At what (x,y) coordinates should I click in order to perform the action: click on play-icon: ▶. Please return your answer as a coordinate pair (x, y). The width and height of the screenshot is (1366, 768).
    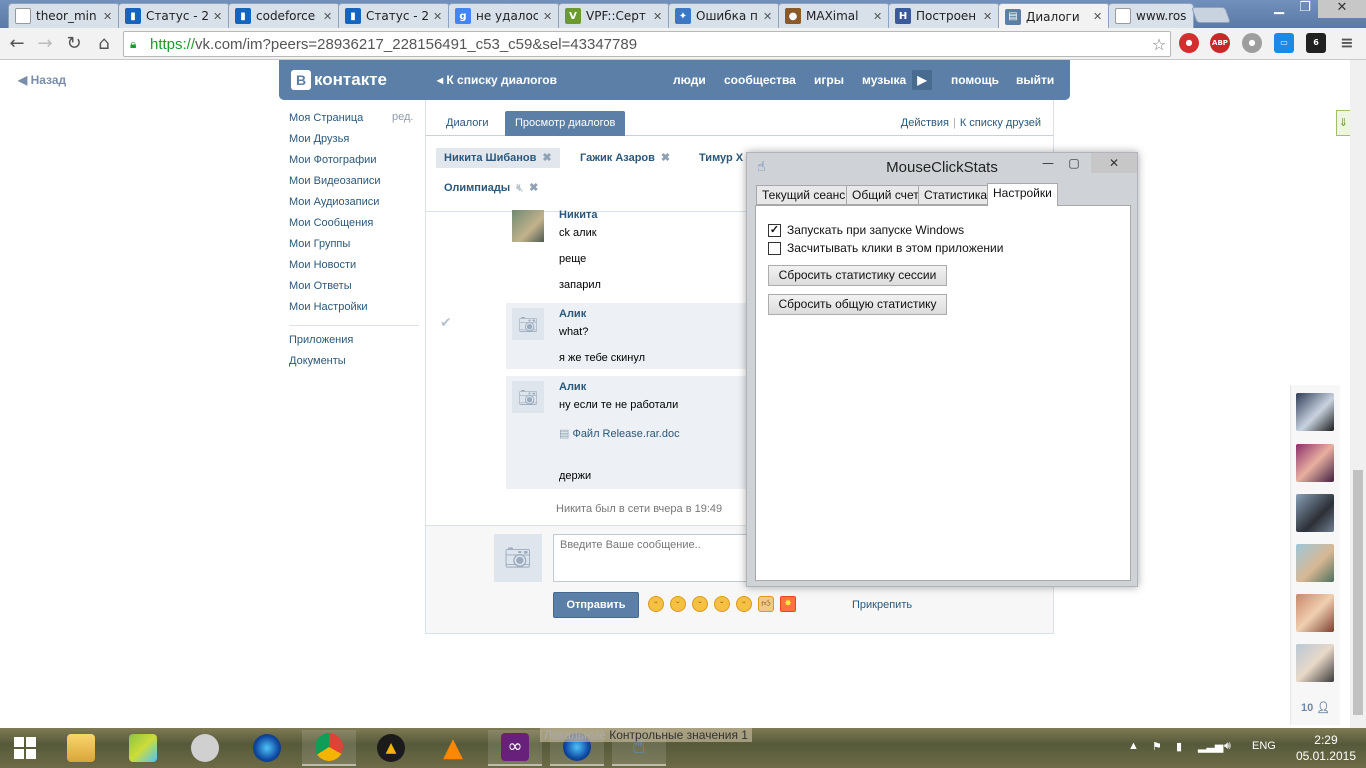
    Looking at the image, I should click on (922, 80).